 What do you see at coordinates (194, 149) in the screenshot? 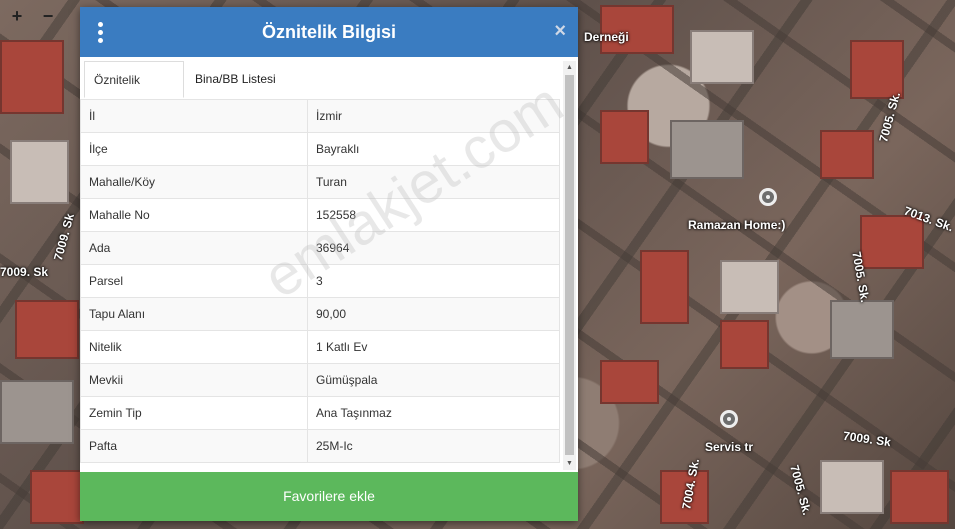
I see `row-key: İlçe` at bounding box center [194, 149].